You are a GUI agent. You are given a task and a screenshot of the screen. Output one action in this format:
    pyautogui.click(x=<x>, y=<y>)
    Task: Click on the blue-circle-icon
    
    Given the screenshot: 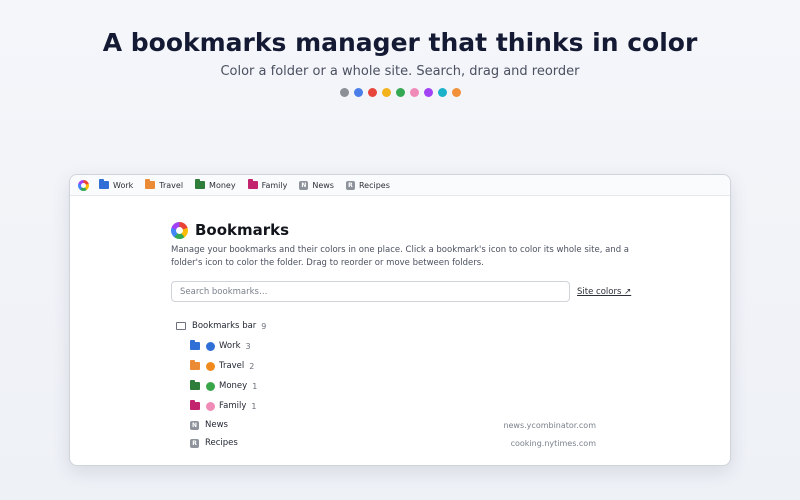 What is the action you would take?
    pyautogui.click(x=210, y=346)
    